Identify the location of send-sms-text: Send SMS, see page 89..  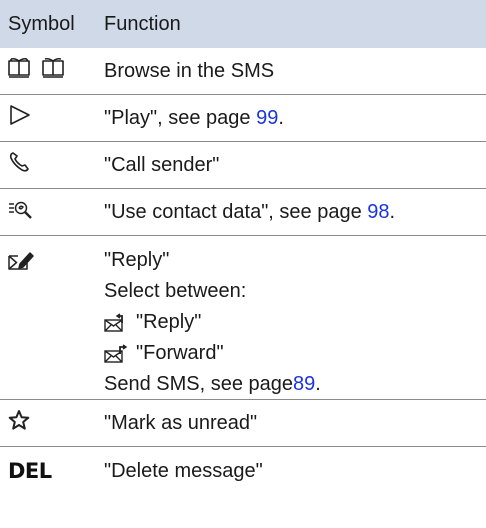
(295, 384).